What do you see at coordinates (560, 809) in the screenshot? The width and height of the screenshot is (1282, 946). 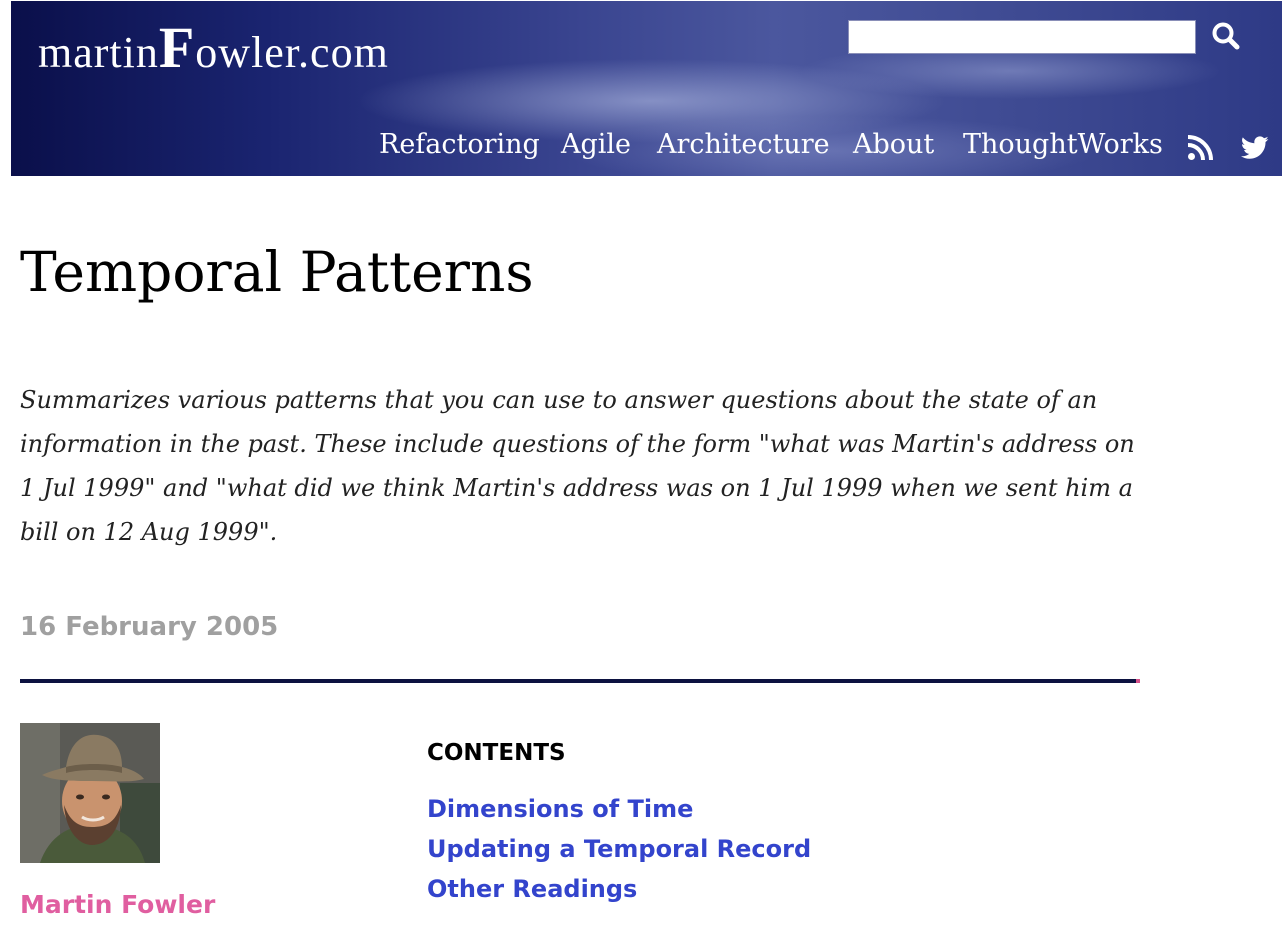 I see `toc-link-dimensions-of-time: Dimensions of Time` at bounding box center [560, 809].